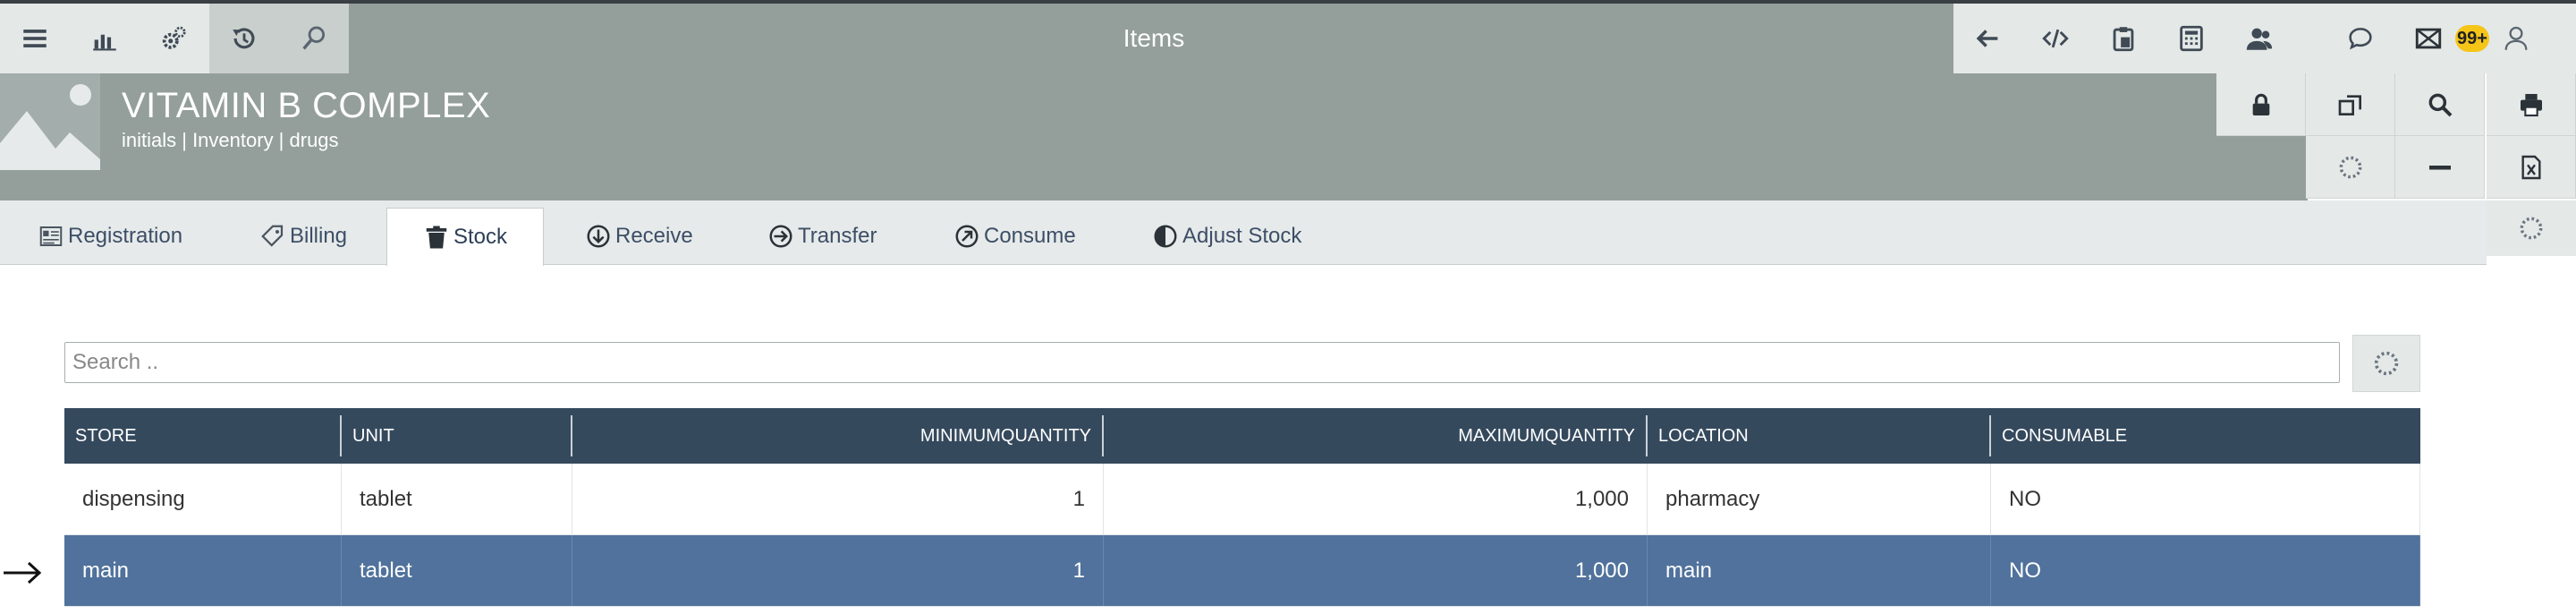 The width and height of the screenshot is (2576, 614). I want to click on code-icon, so click(2055, 38).